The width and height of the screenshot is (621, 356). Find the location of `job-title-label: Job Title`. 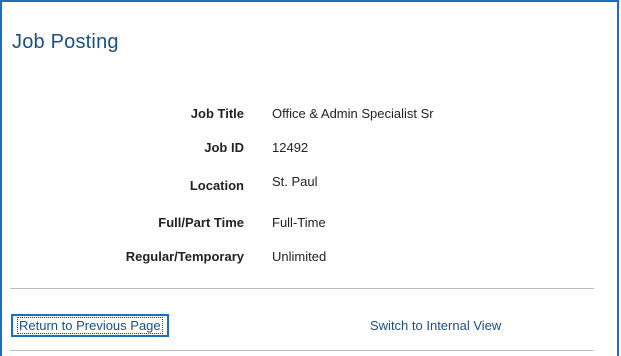

job-title-label: Job Title is located at coordinates (217, 113).